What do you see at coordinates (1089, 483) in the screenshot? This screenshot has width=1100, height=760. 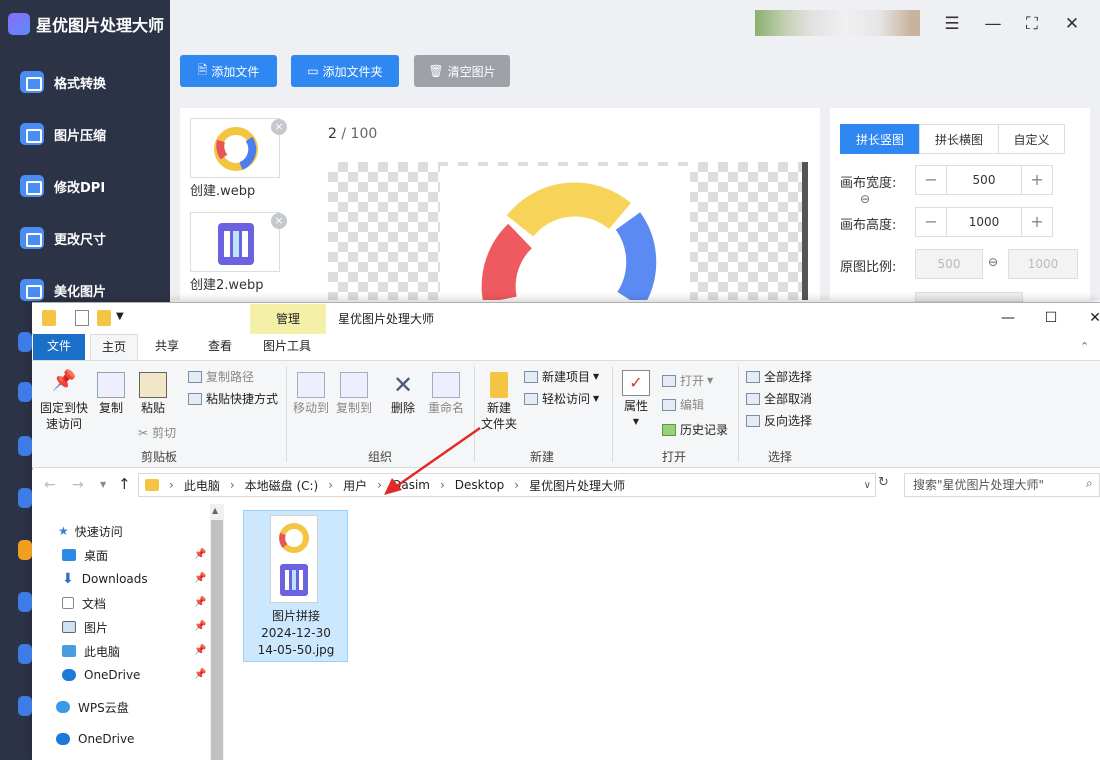 I see `search-icon: ⌕` at bounding box center [1089, 483].